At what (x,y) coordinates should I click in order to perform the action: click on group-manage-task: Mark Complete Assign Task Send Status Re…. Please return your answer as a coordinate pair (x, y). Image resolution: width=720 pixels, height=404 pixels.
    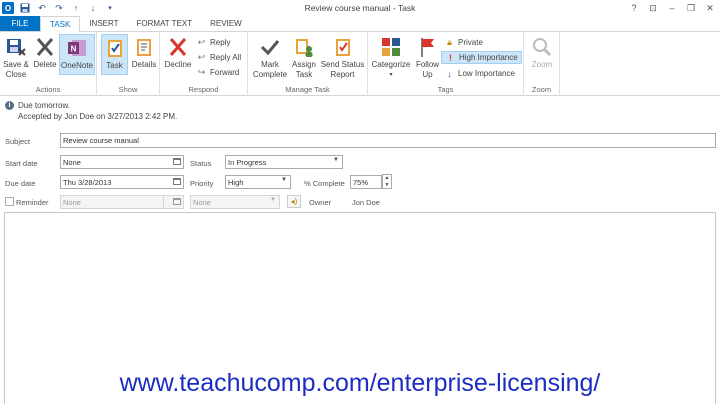
    Looking at the image, I should click on (308, 64).